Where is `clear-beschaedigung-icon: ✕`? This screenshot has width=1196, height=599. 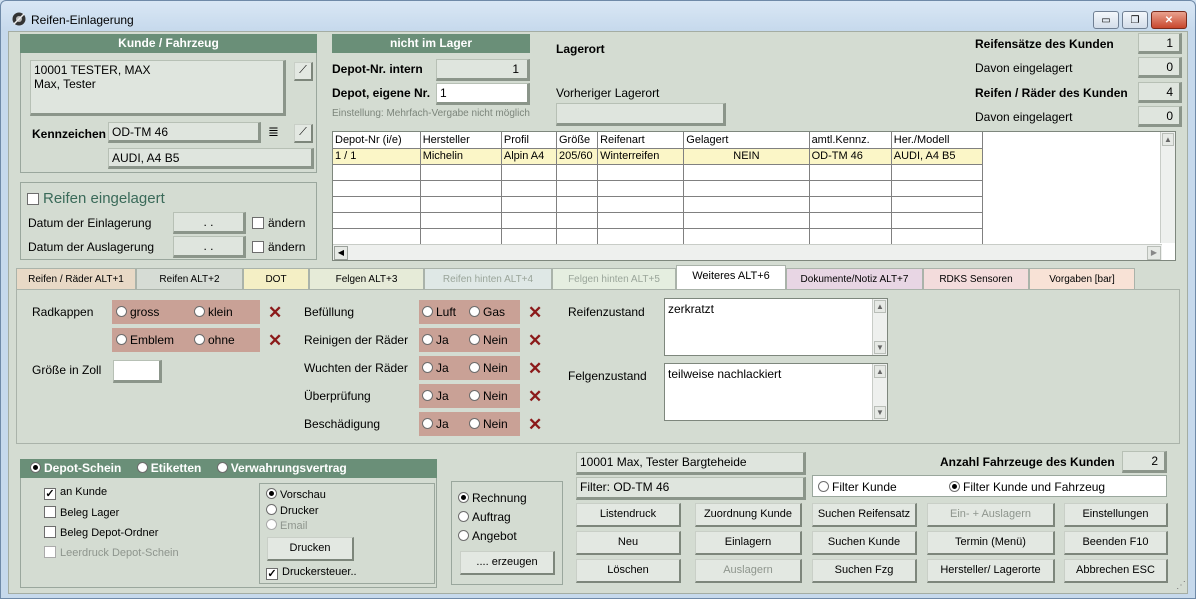 clear-beschaedigung-icon: ✕ is located at coordinates (535, 424).